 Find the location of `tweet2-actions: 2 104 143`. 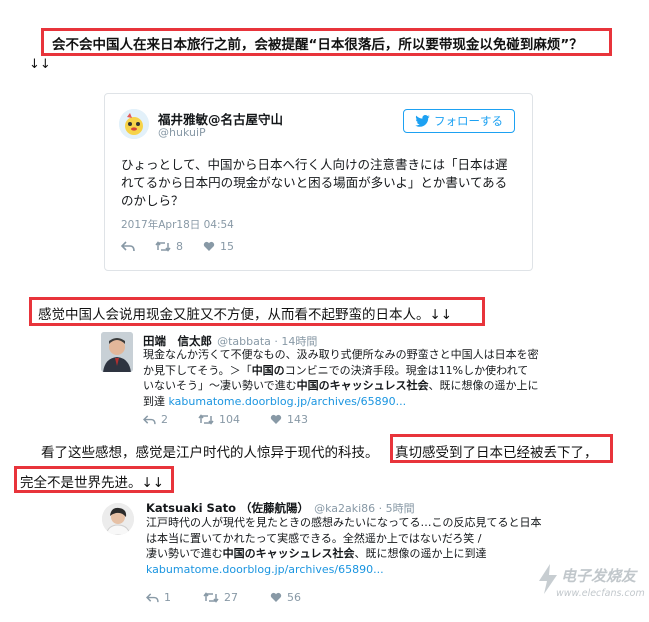

tweet2-actions: 2 104 143 is located at coordinates (225, 419).